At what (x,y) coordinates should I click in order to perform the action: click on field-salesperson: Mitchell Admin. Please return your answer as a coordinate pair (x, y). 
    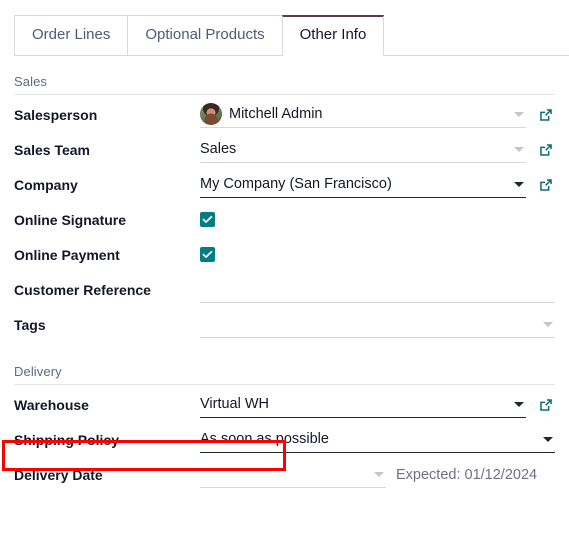
    Looking at the image, I should click on (377, 114).